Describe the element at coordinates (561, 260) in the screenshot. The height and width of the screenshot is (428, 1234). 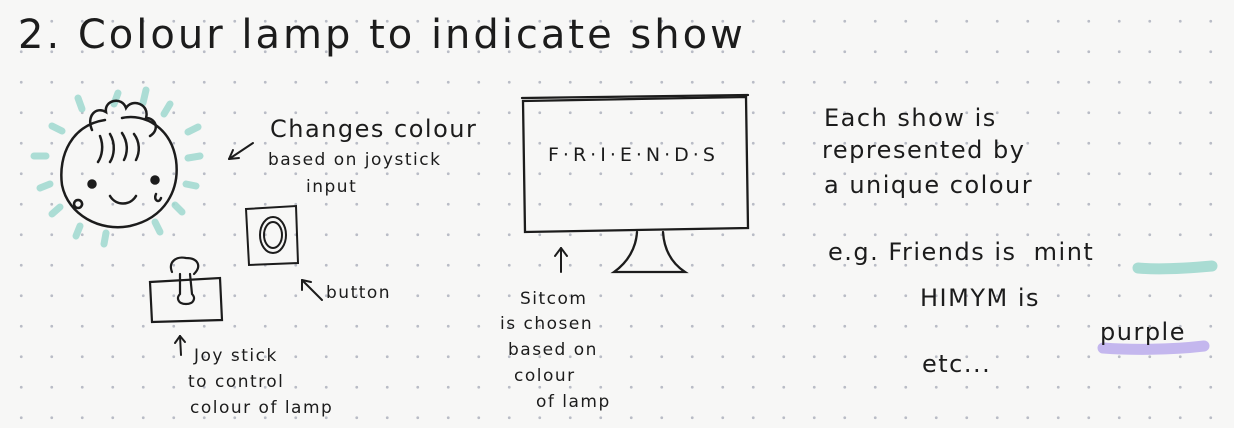
I see `tv-arrow` at that location.